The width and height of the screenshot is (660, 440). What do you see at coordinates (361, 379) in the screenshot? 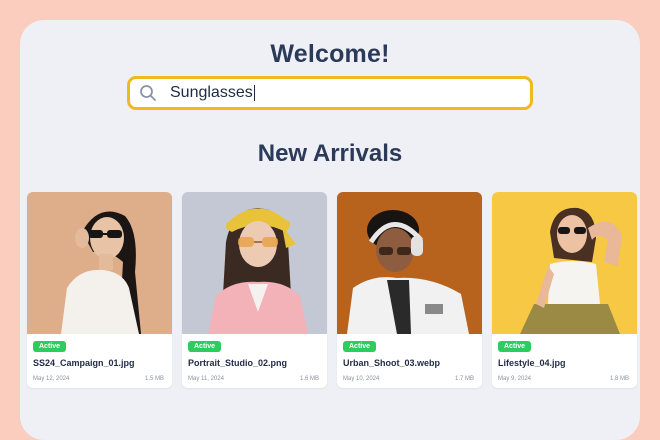
I see `file-date: May 10, 2024` at bounding box center [361, 379].